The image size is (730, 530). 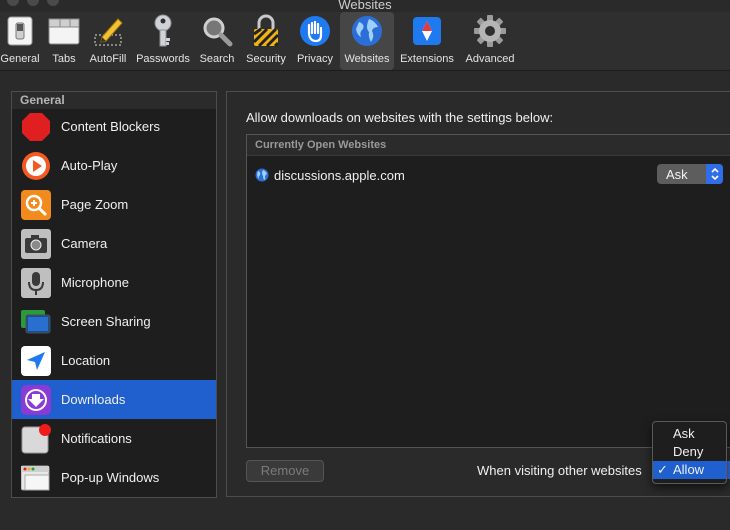 I want to click on other-websites-label: When visiting other websites, so click(x=559, y=470).